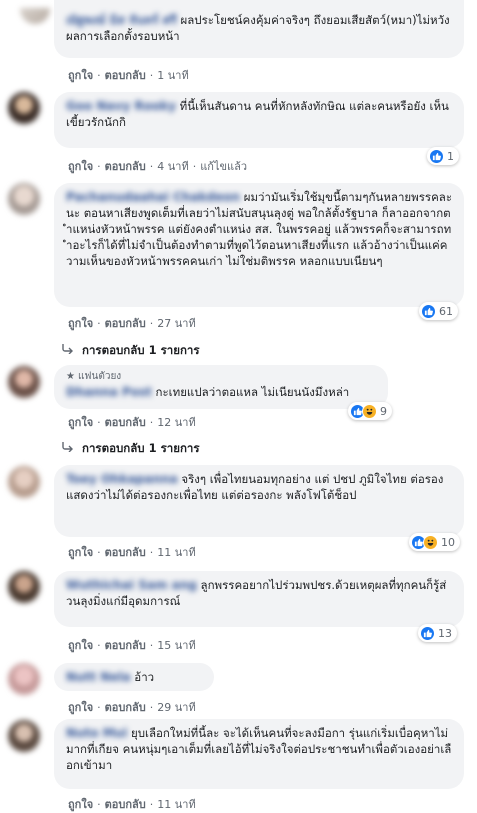  Describe the element at coordinates (176, 645) in the screenshot. I see `timestamp: 15 นาที` at that location.